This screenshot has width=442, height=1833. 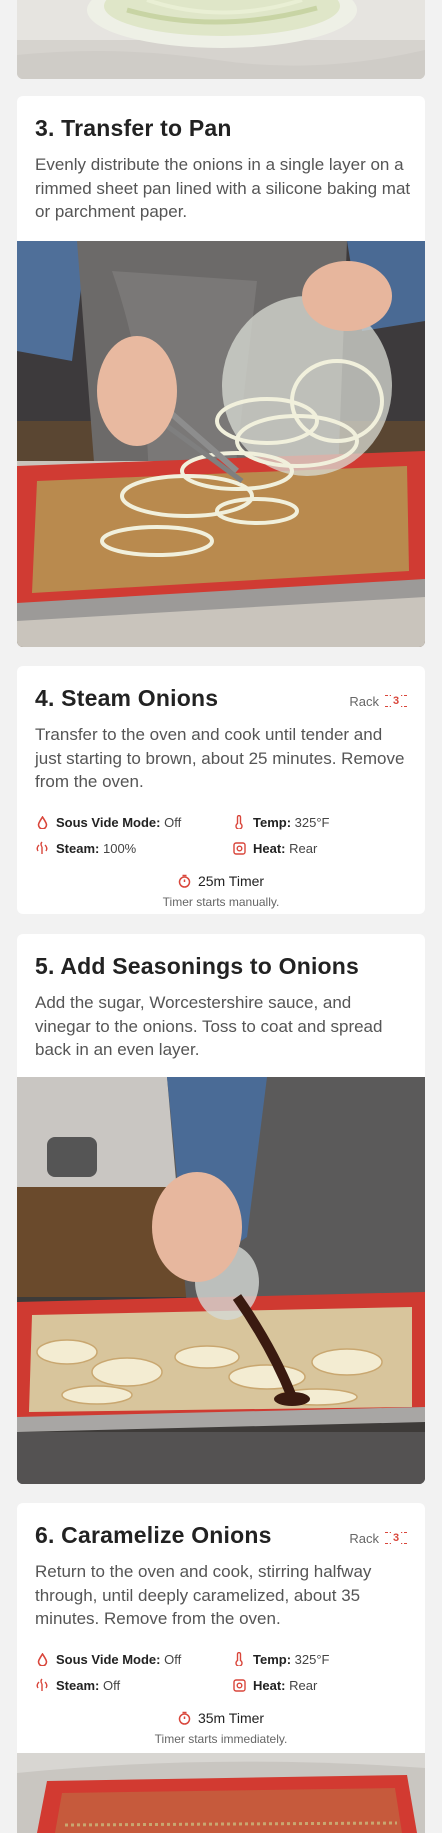 What do you see at coordinates (231, 881) in the screenshot?
I see `timer-label: 25m Timer` at bounding box center [231, 881].